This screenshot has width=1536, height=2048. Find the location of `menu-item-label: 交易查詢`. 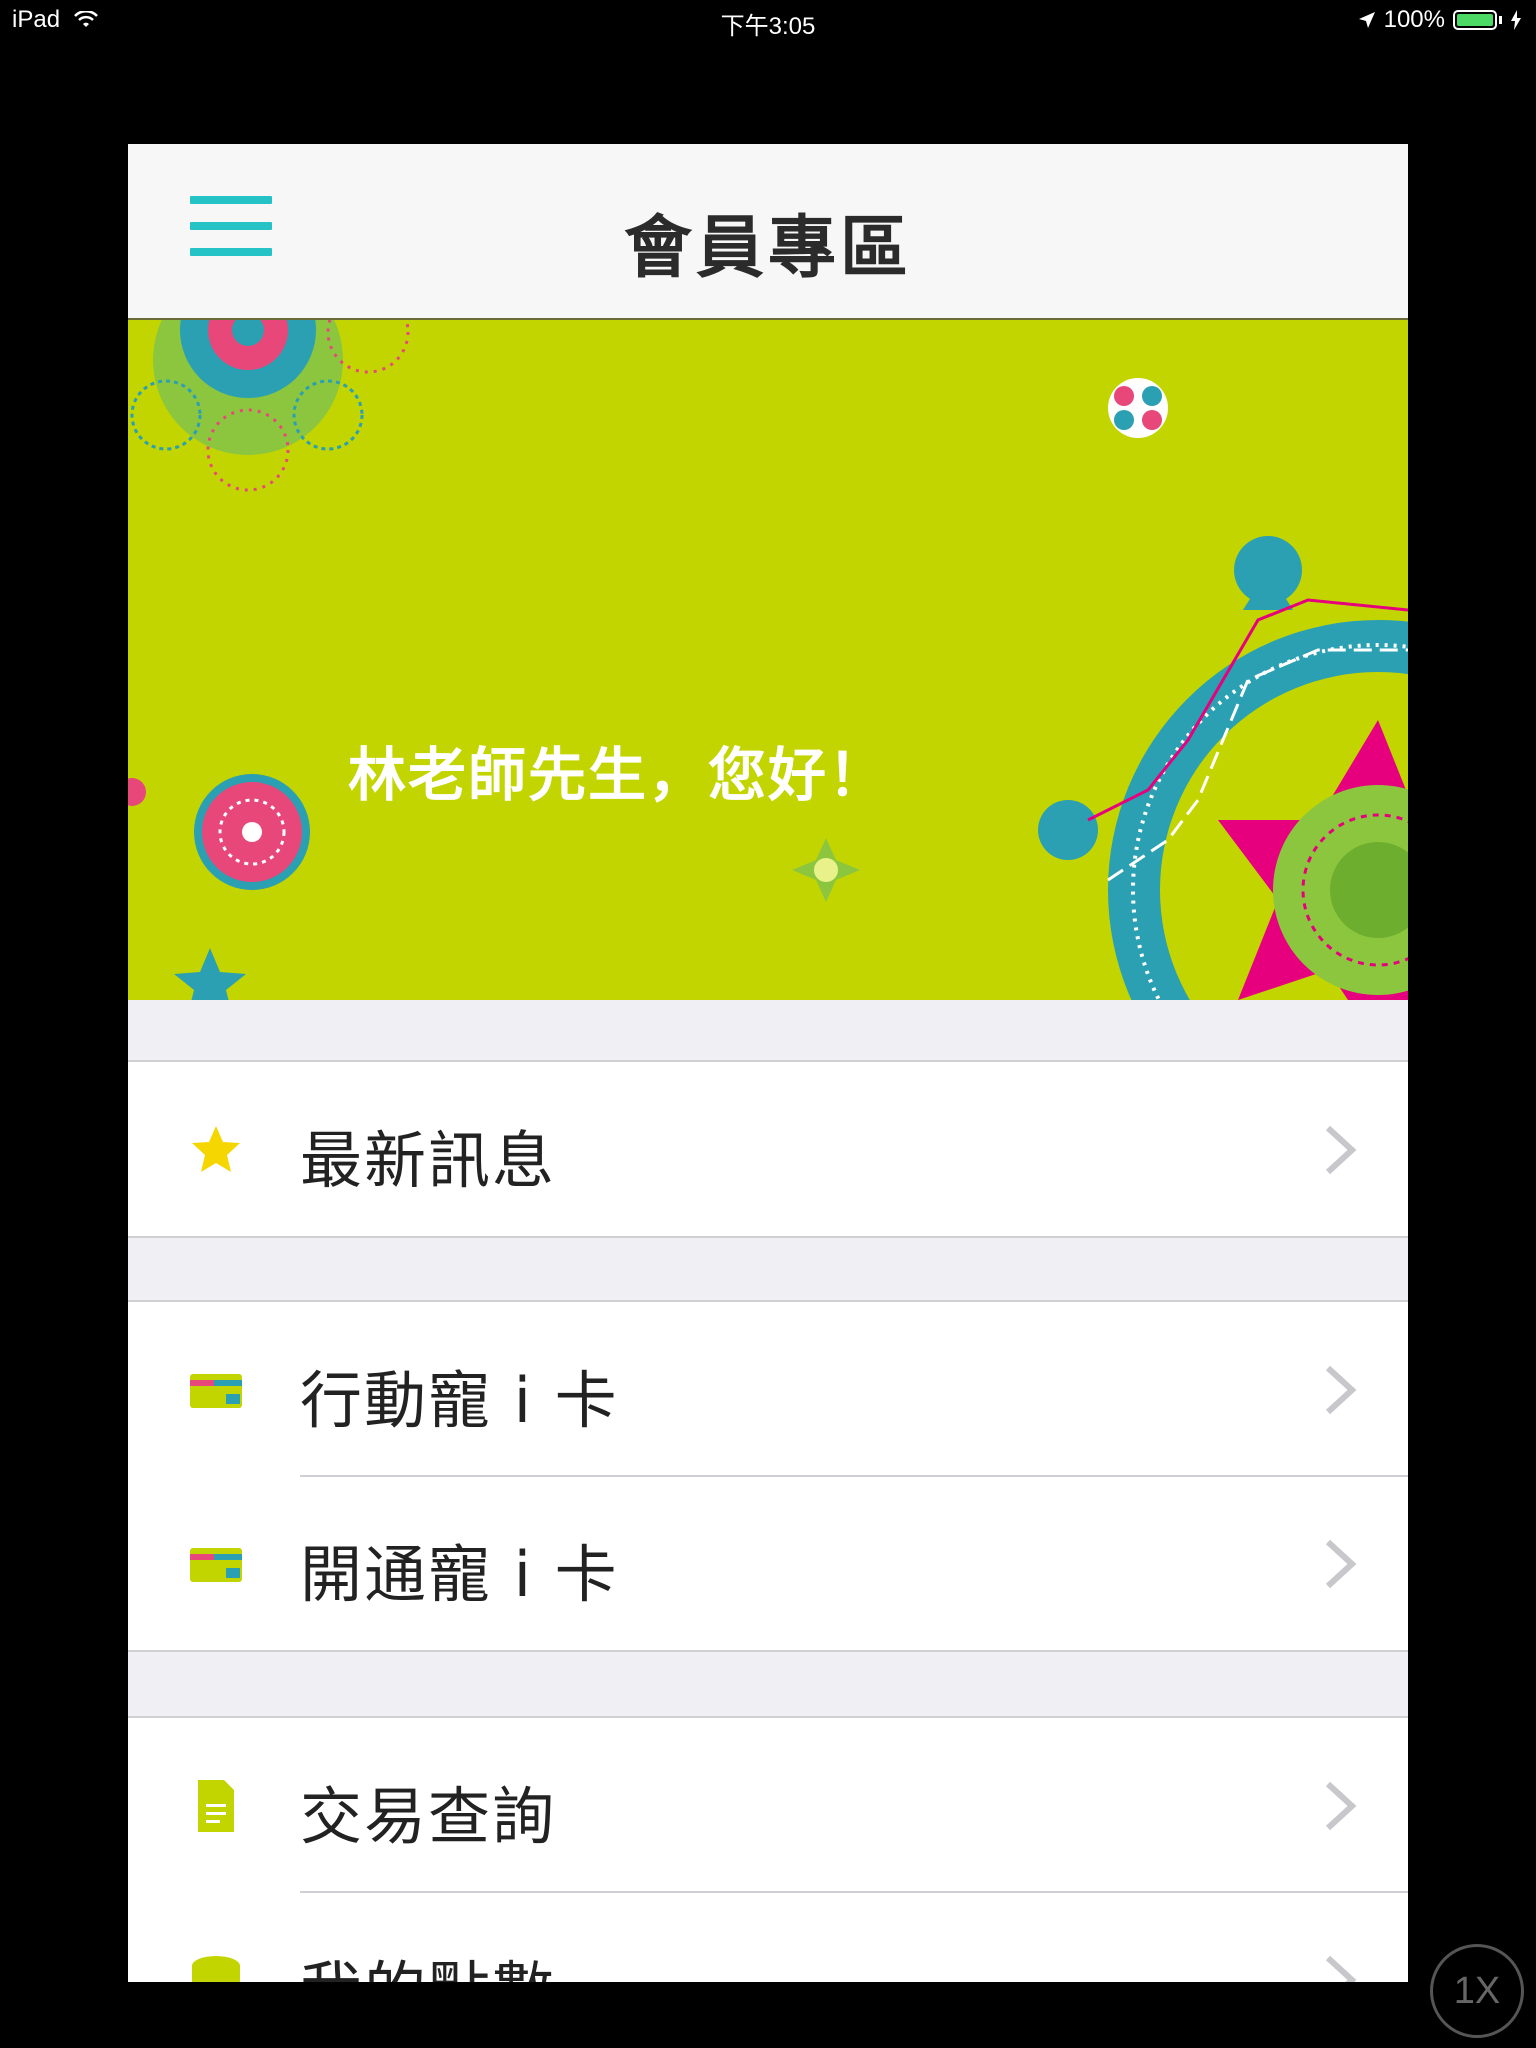

menu-item-label: 交易查詢 is located at coordinates (428, 1816).